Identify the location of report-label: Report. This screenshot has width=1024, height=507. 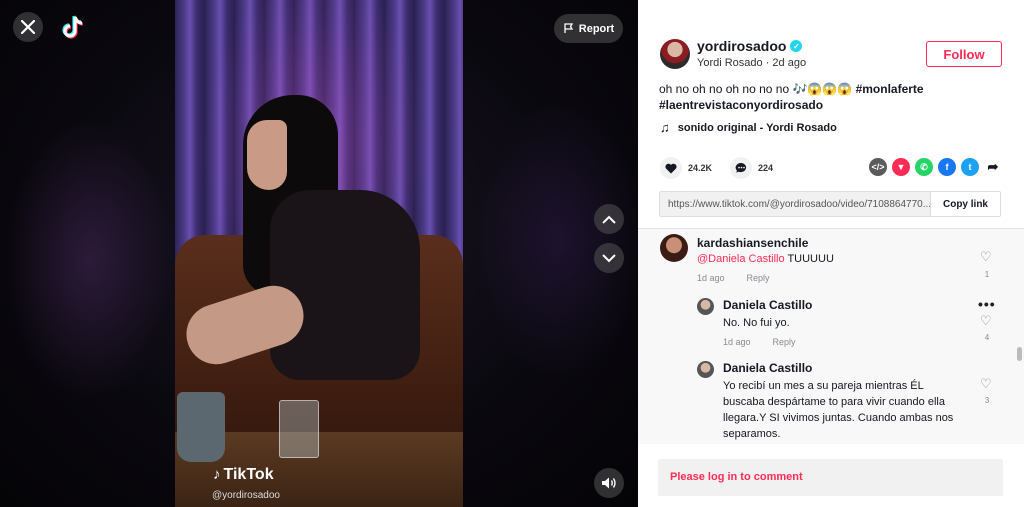
(596, 28).